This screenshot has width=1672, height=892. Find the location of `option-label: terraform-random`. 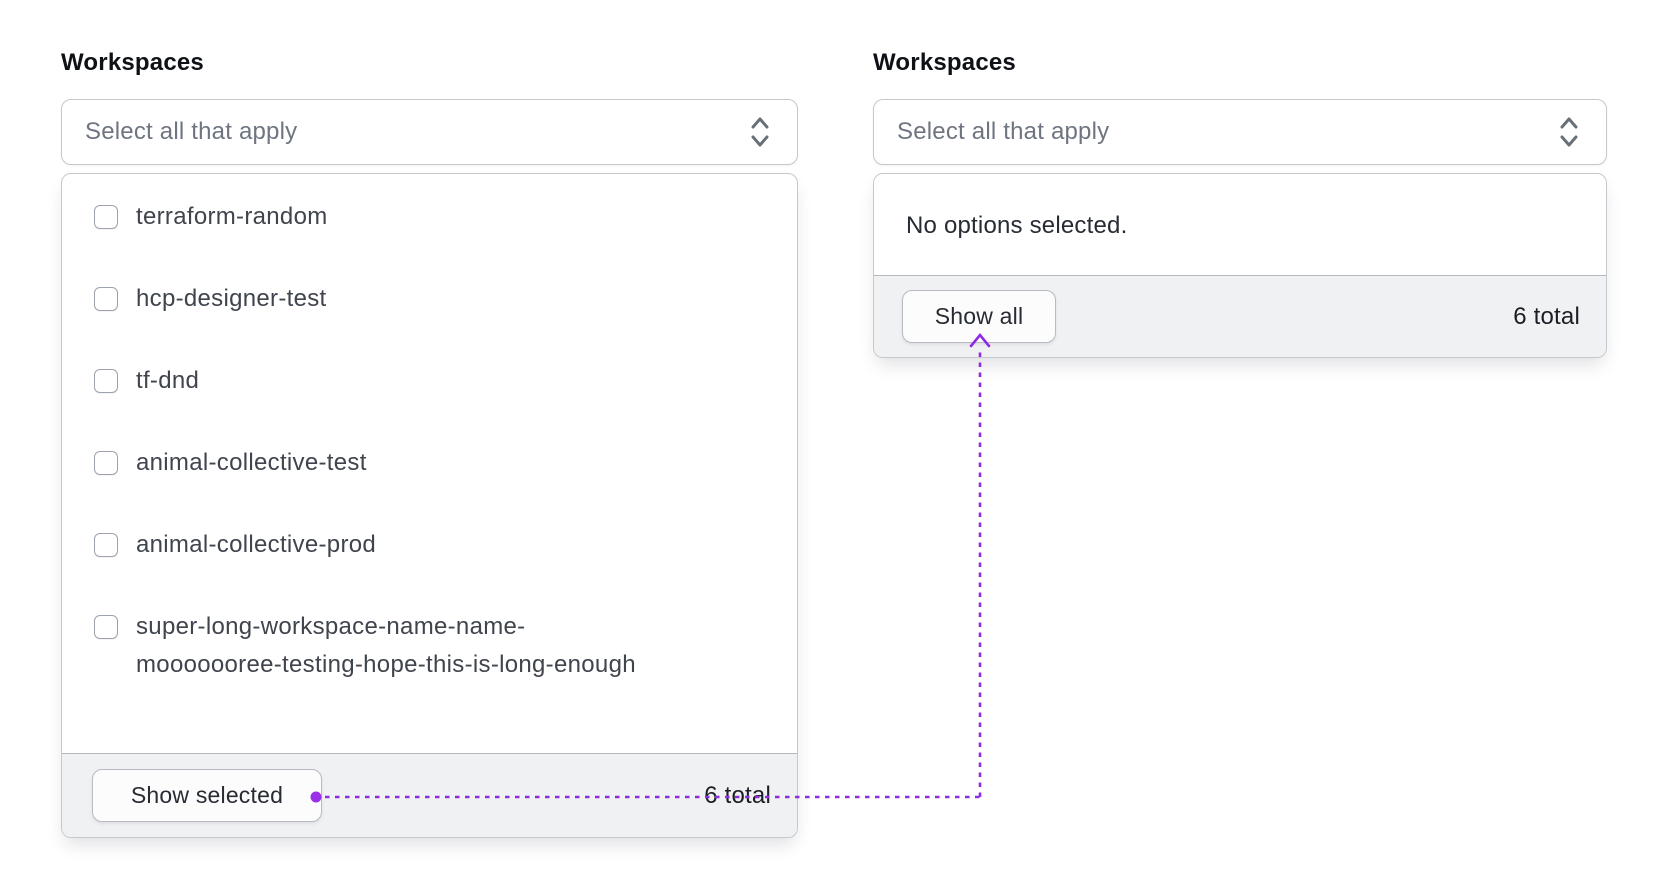

option-label: terraform-random is located at coordinates (232, 216).